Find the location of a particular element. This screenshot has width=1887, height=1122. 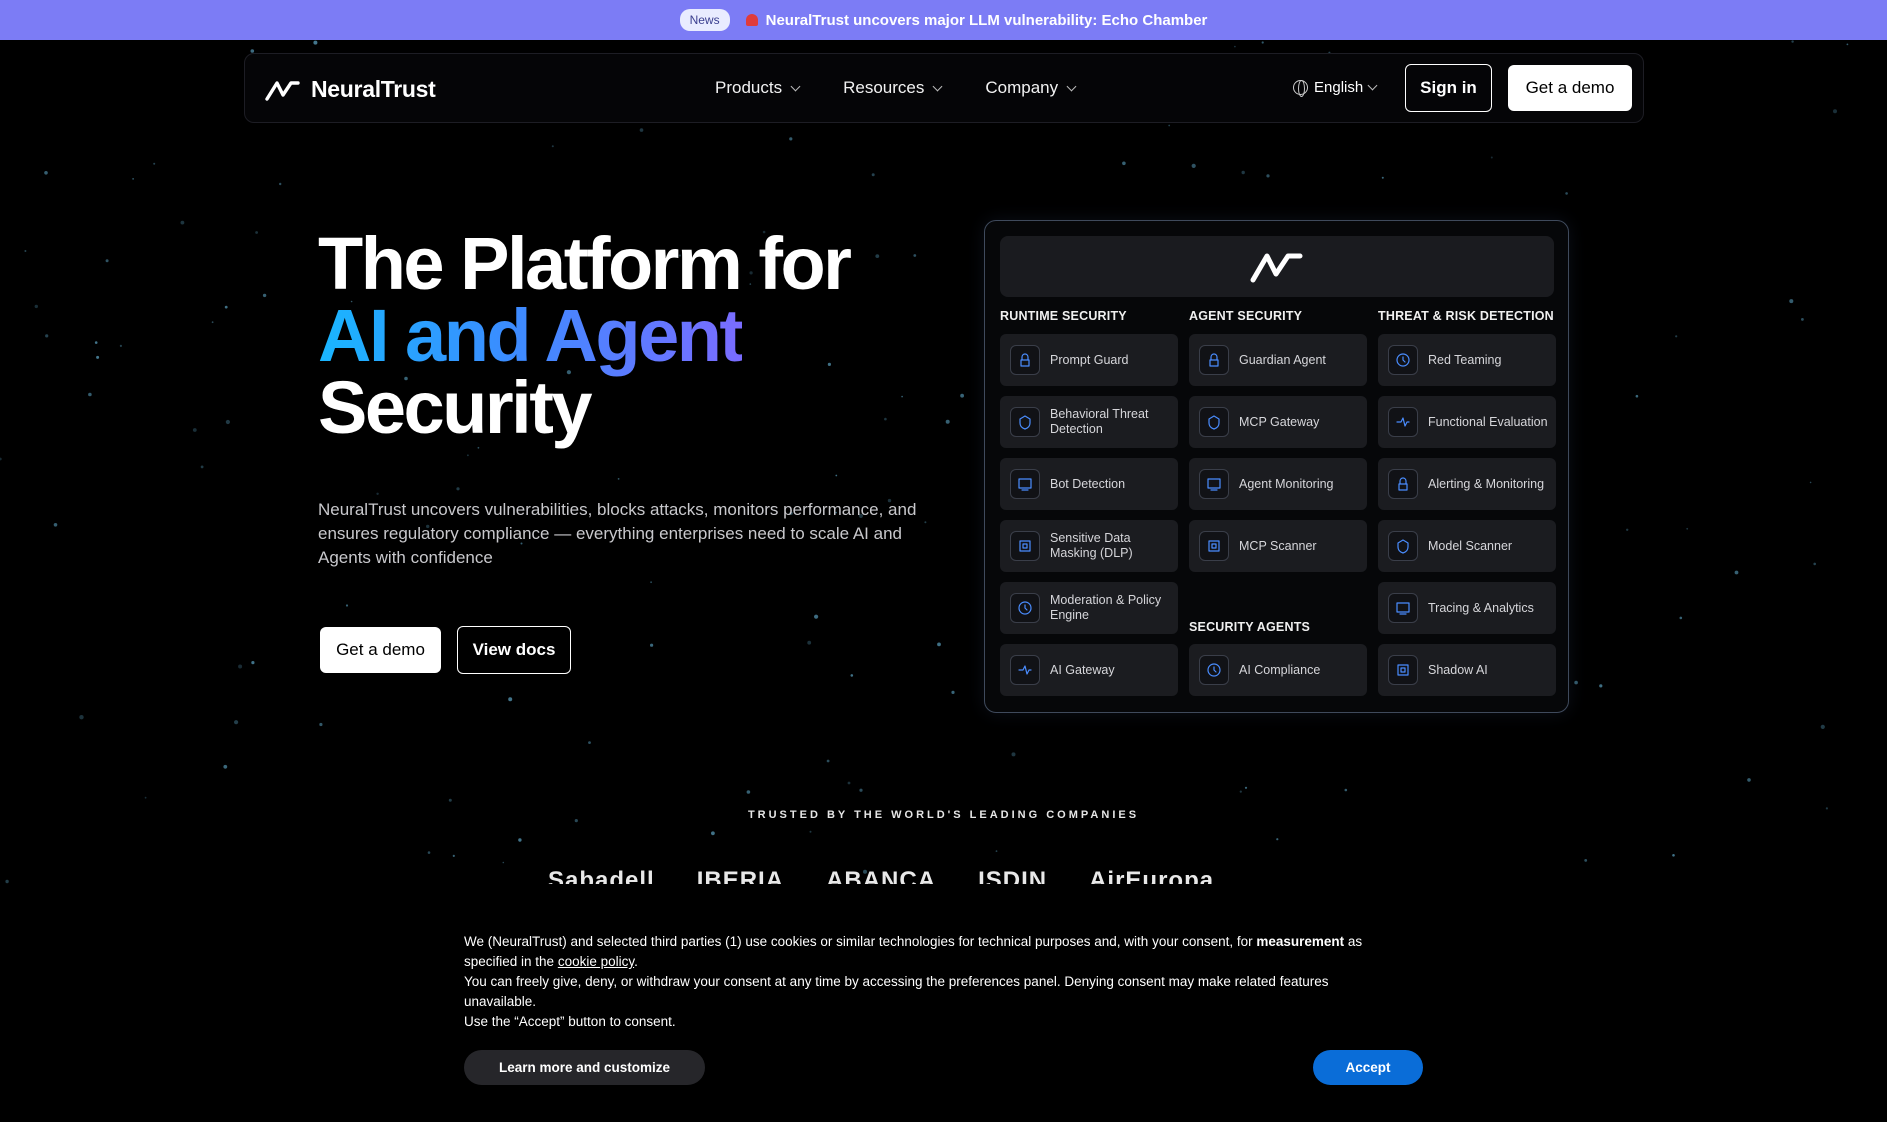

cookie-line-1-end: . is located at coordinates (636, 961).